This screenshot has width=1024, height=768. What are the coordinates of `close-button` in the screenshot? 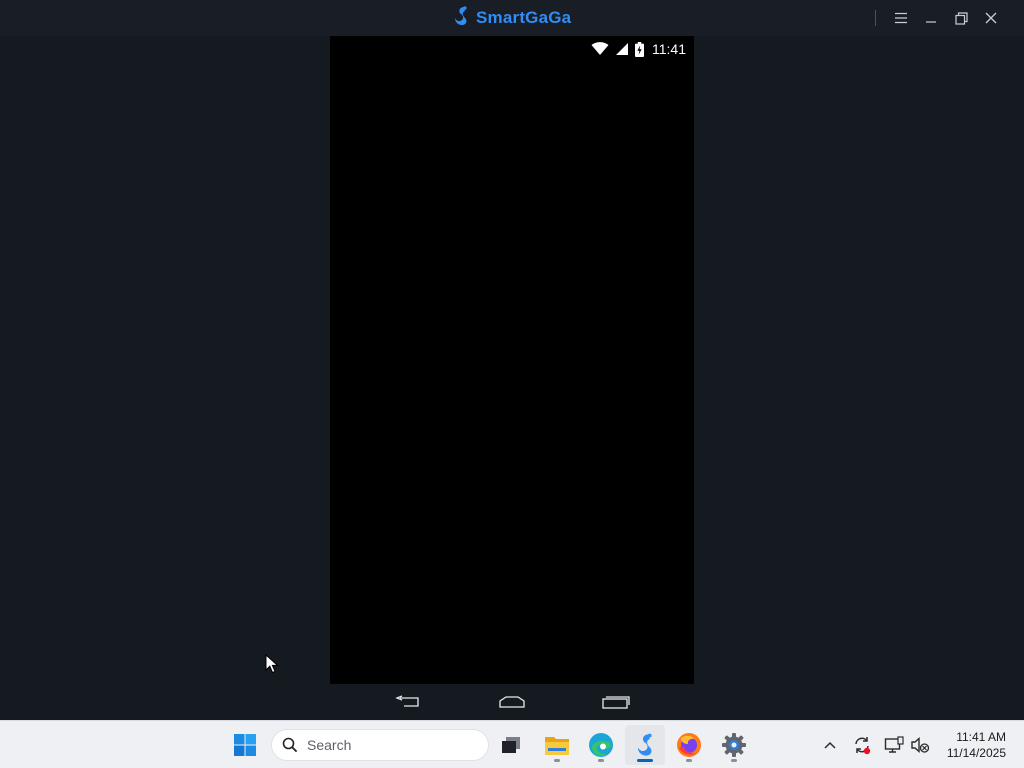 It's located at (991, 18).